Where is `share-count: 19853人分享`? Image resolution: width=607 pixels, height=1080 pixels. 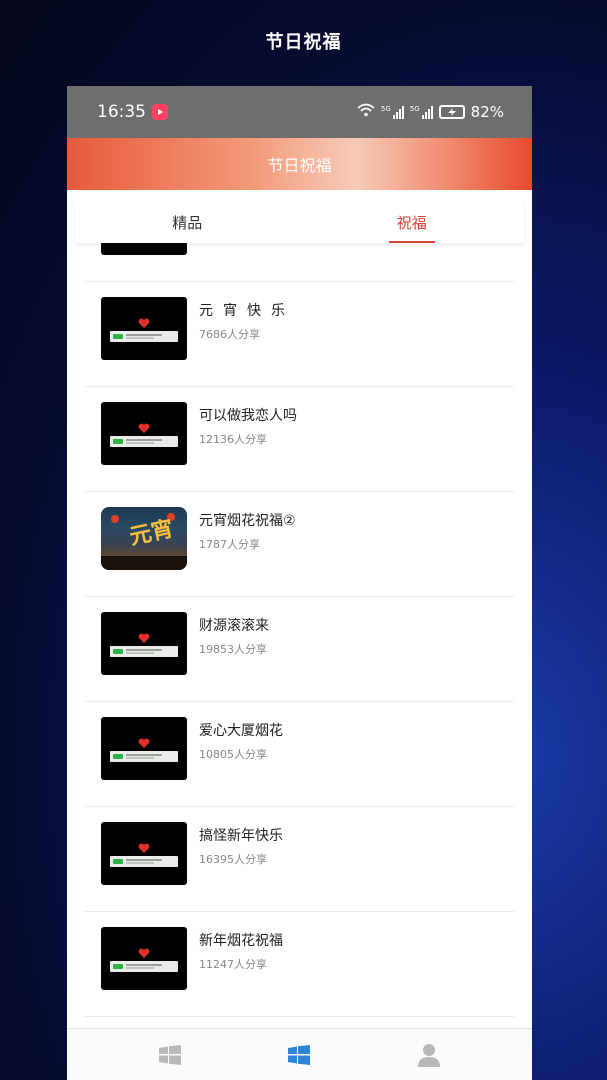
share-count: 19853人分享 is located at coordinates (233, 649).